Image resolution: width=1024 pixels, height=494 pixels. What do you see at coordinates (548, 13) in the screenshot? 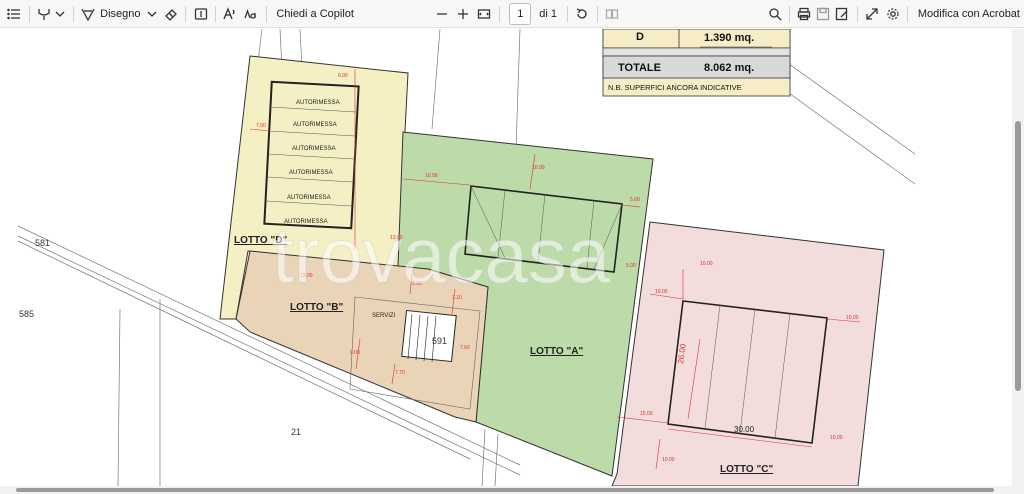
I see `page-total: di 1` at bounding box center [548, 13].